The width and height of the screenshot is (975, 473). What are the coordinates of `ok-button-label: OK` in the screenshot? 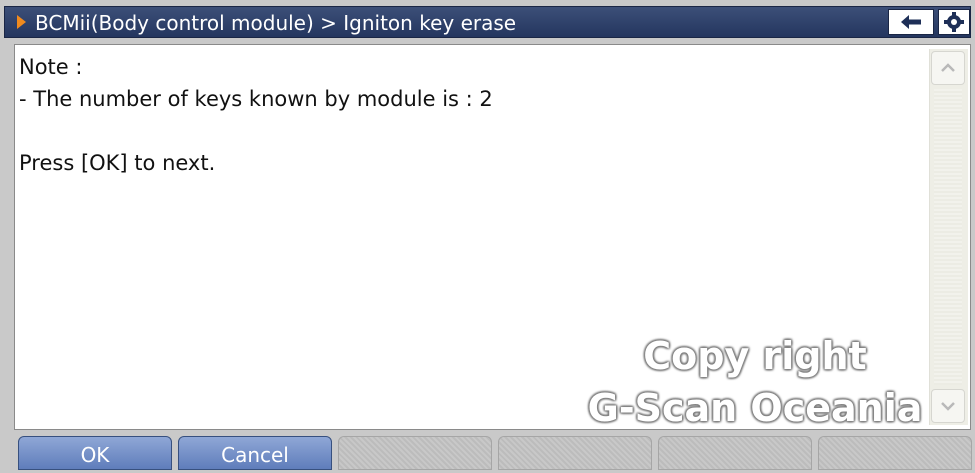 It's located at (95, 455).